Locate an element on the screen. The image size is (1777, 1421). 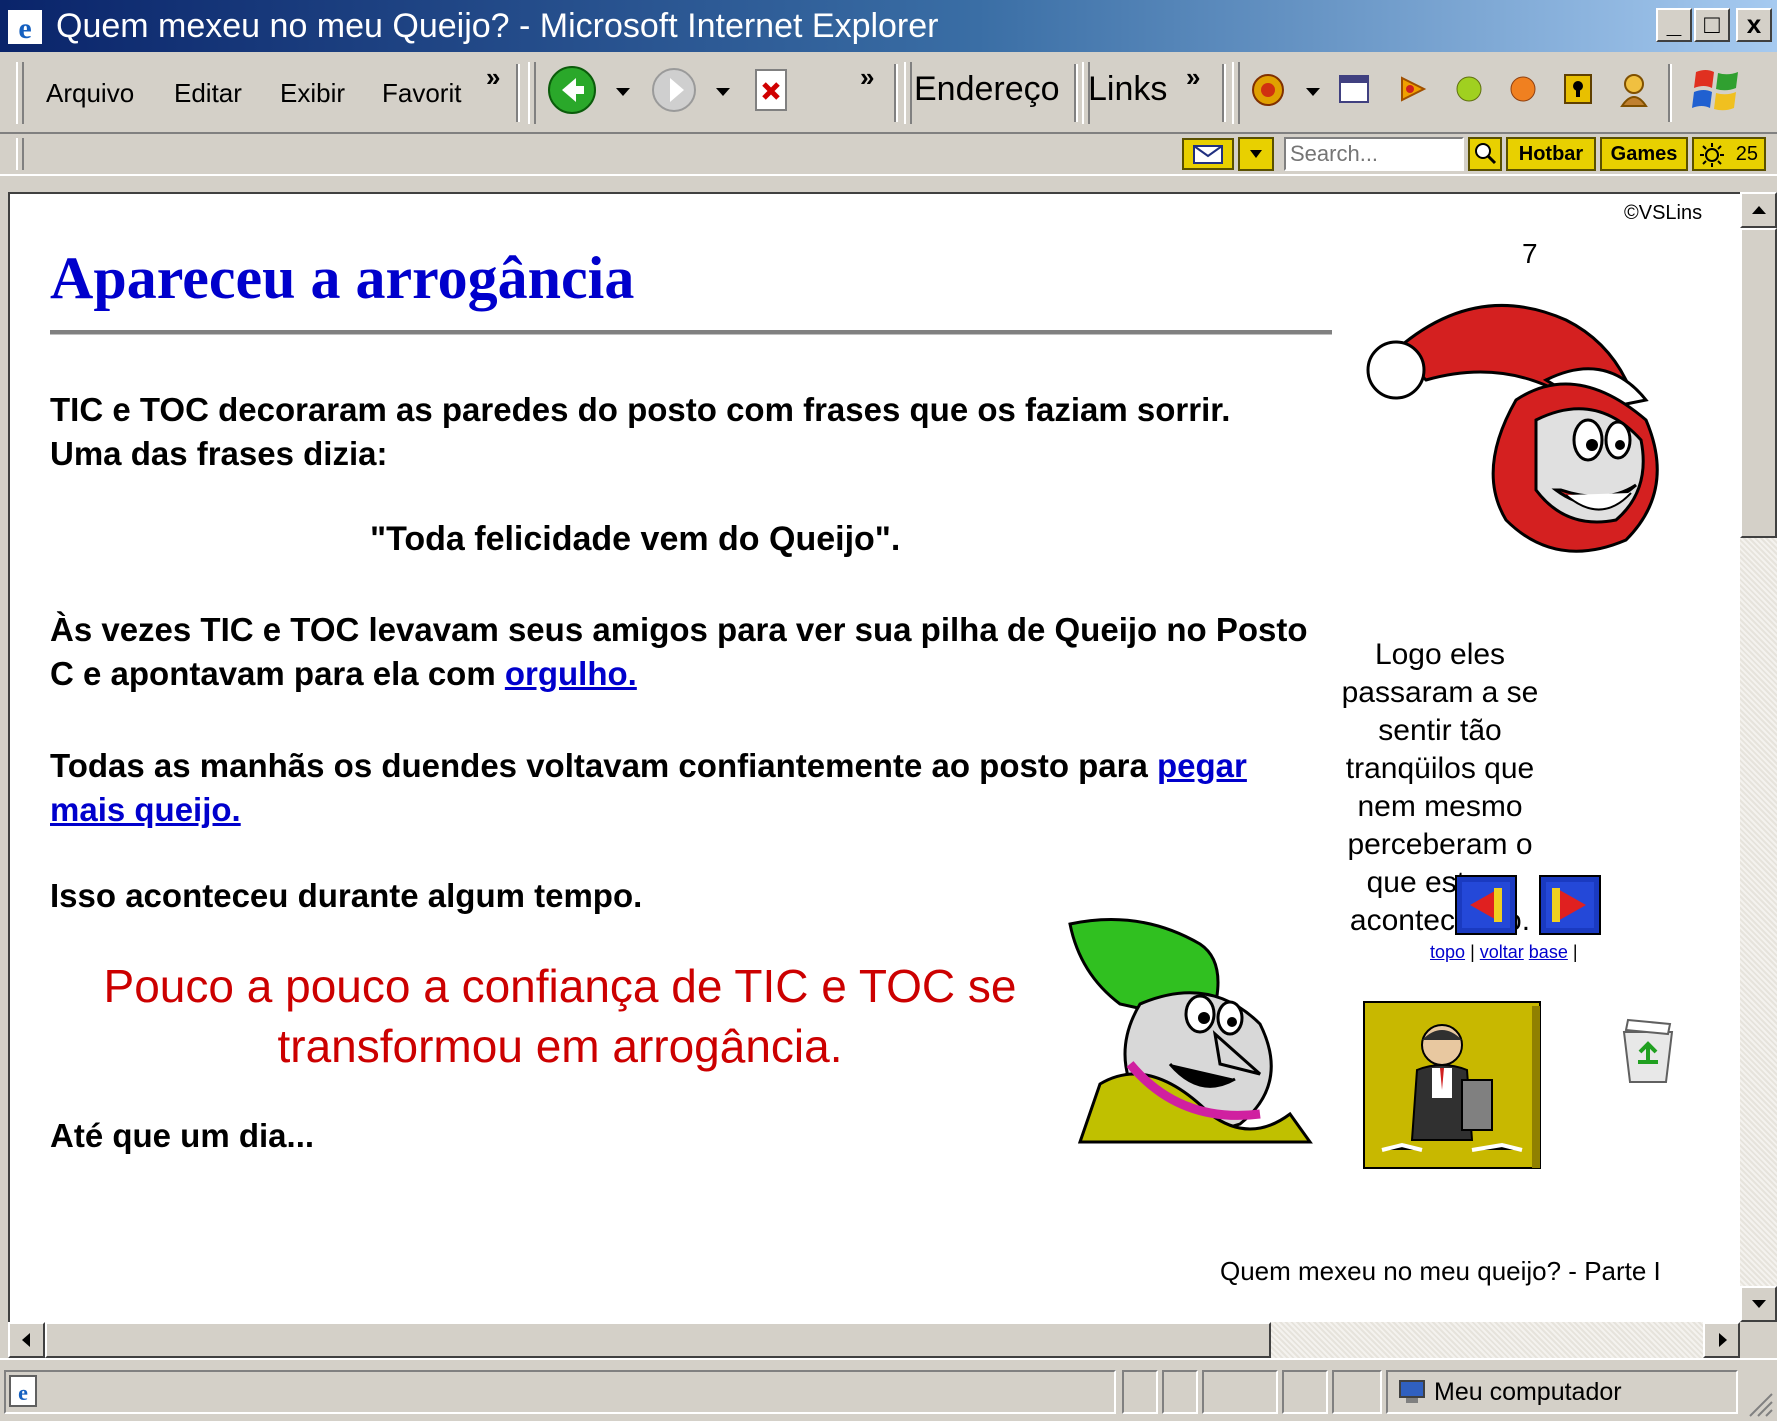
security-zone-panel: Meu computador is located at coordinates (1562, 1392).